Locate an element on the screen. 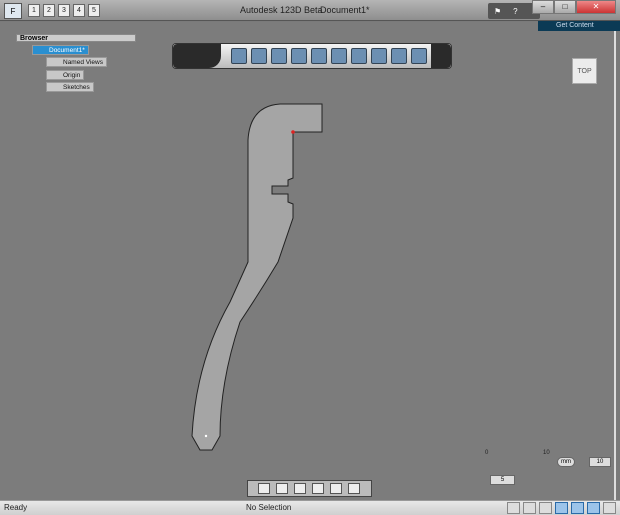 This screenshot has width=620, height=515. quick-access-button: 2 is located at coordinates (49, 10).